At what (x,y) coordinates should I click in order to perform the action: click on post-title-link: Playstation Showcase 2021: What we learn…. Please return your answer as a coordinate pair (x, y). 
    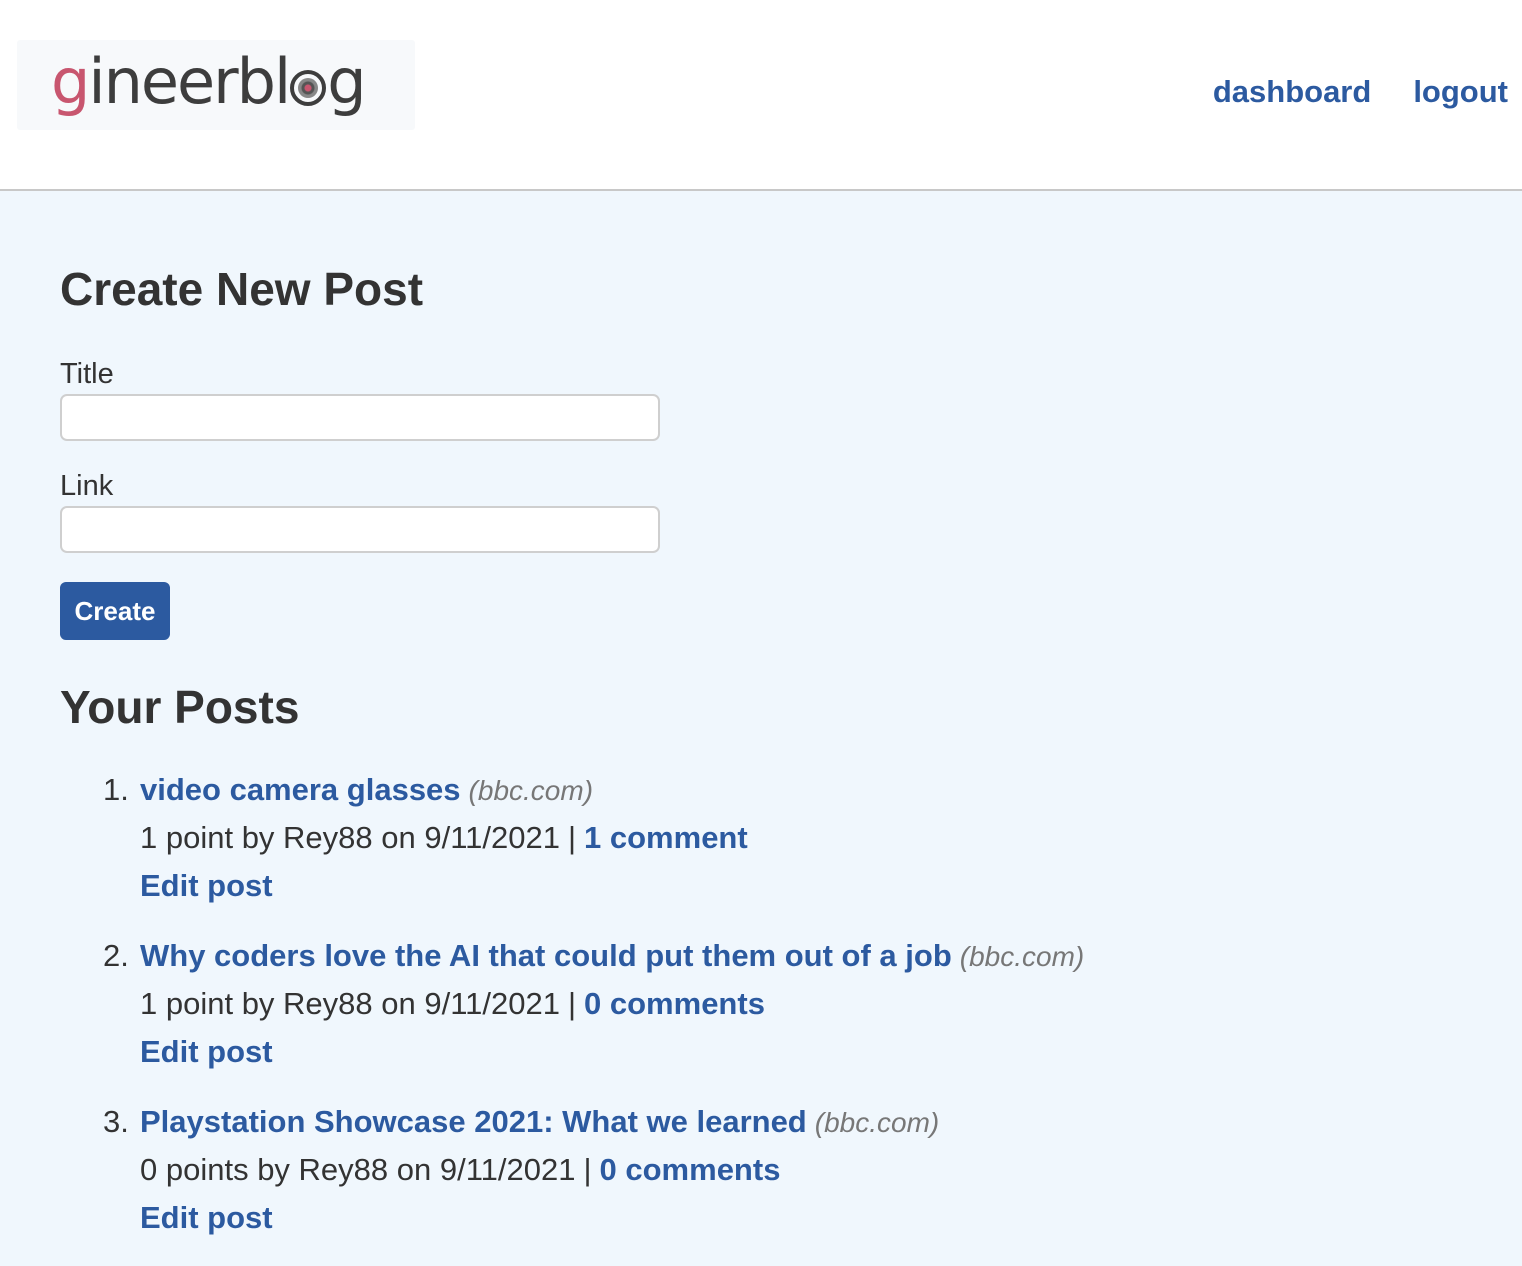
    Looking at the image, I should click on (473, 1121).